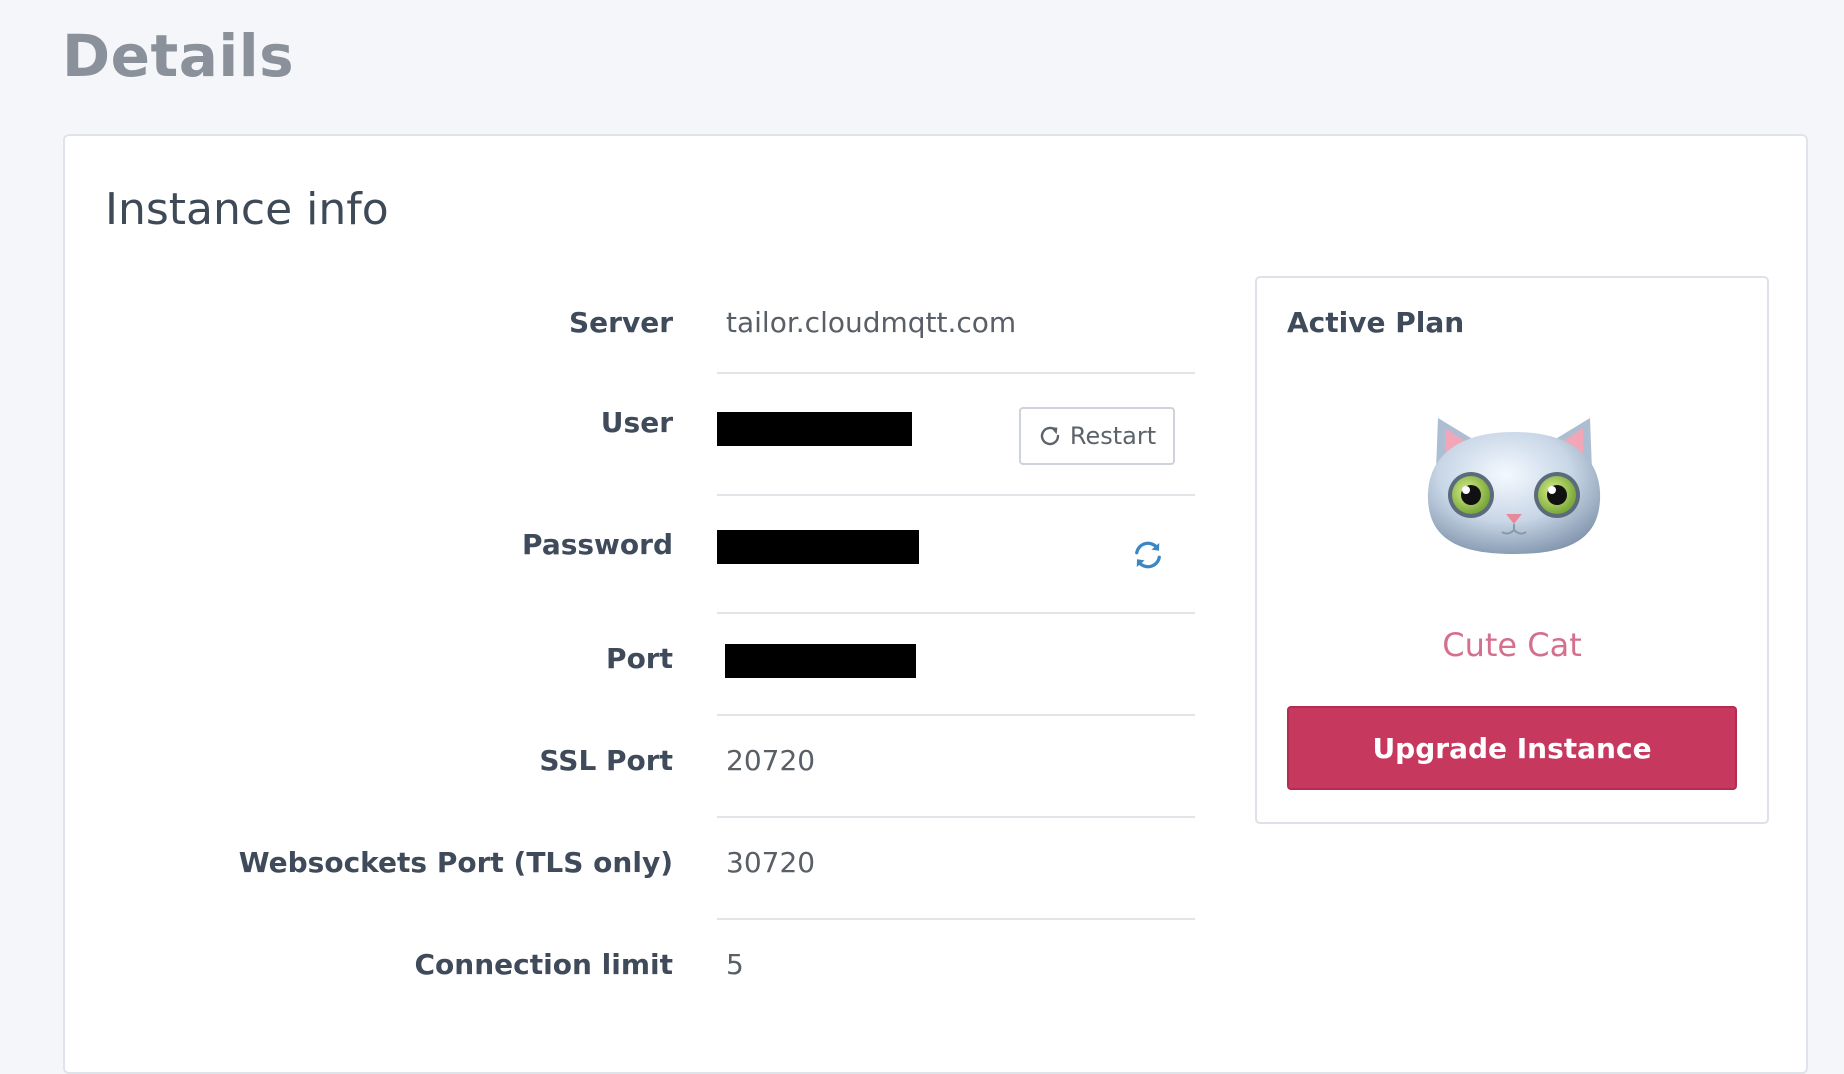 This screenshot has width=1844, height=1074. Describe the element at coordinates (871, 322) in the screenshot. I see `server-value: tailor.cloudmqtt.com` at that location.